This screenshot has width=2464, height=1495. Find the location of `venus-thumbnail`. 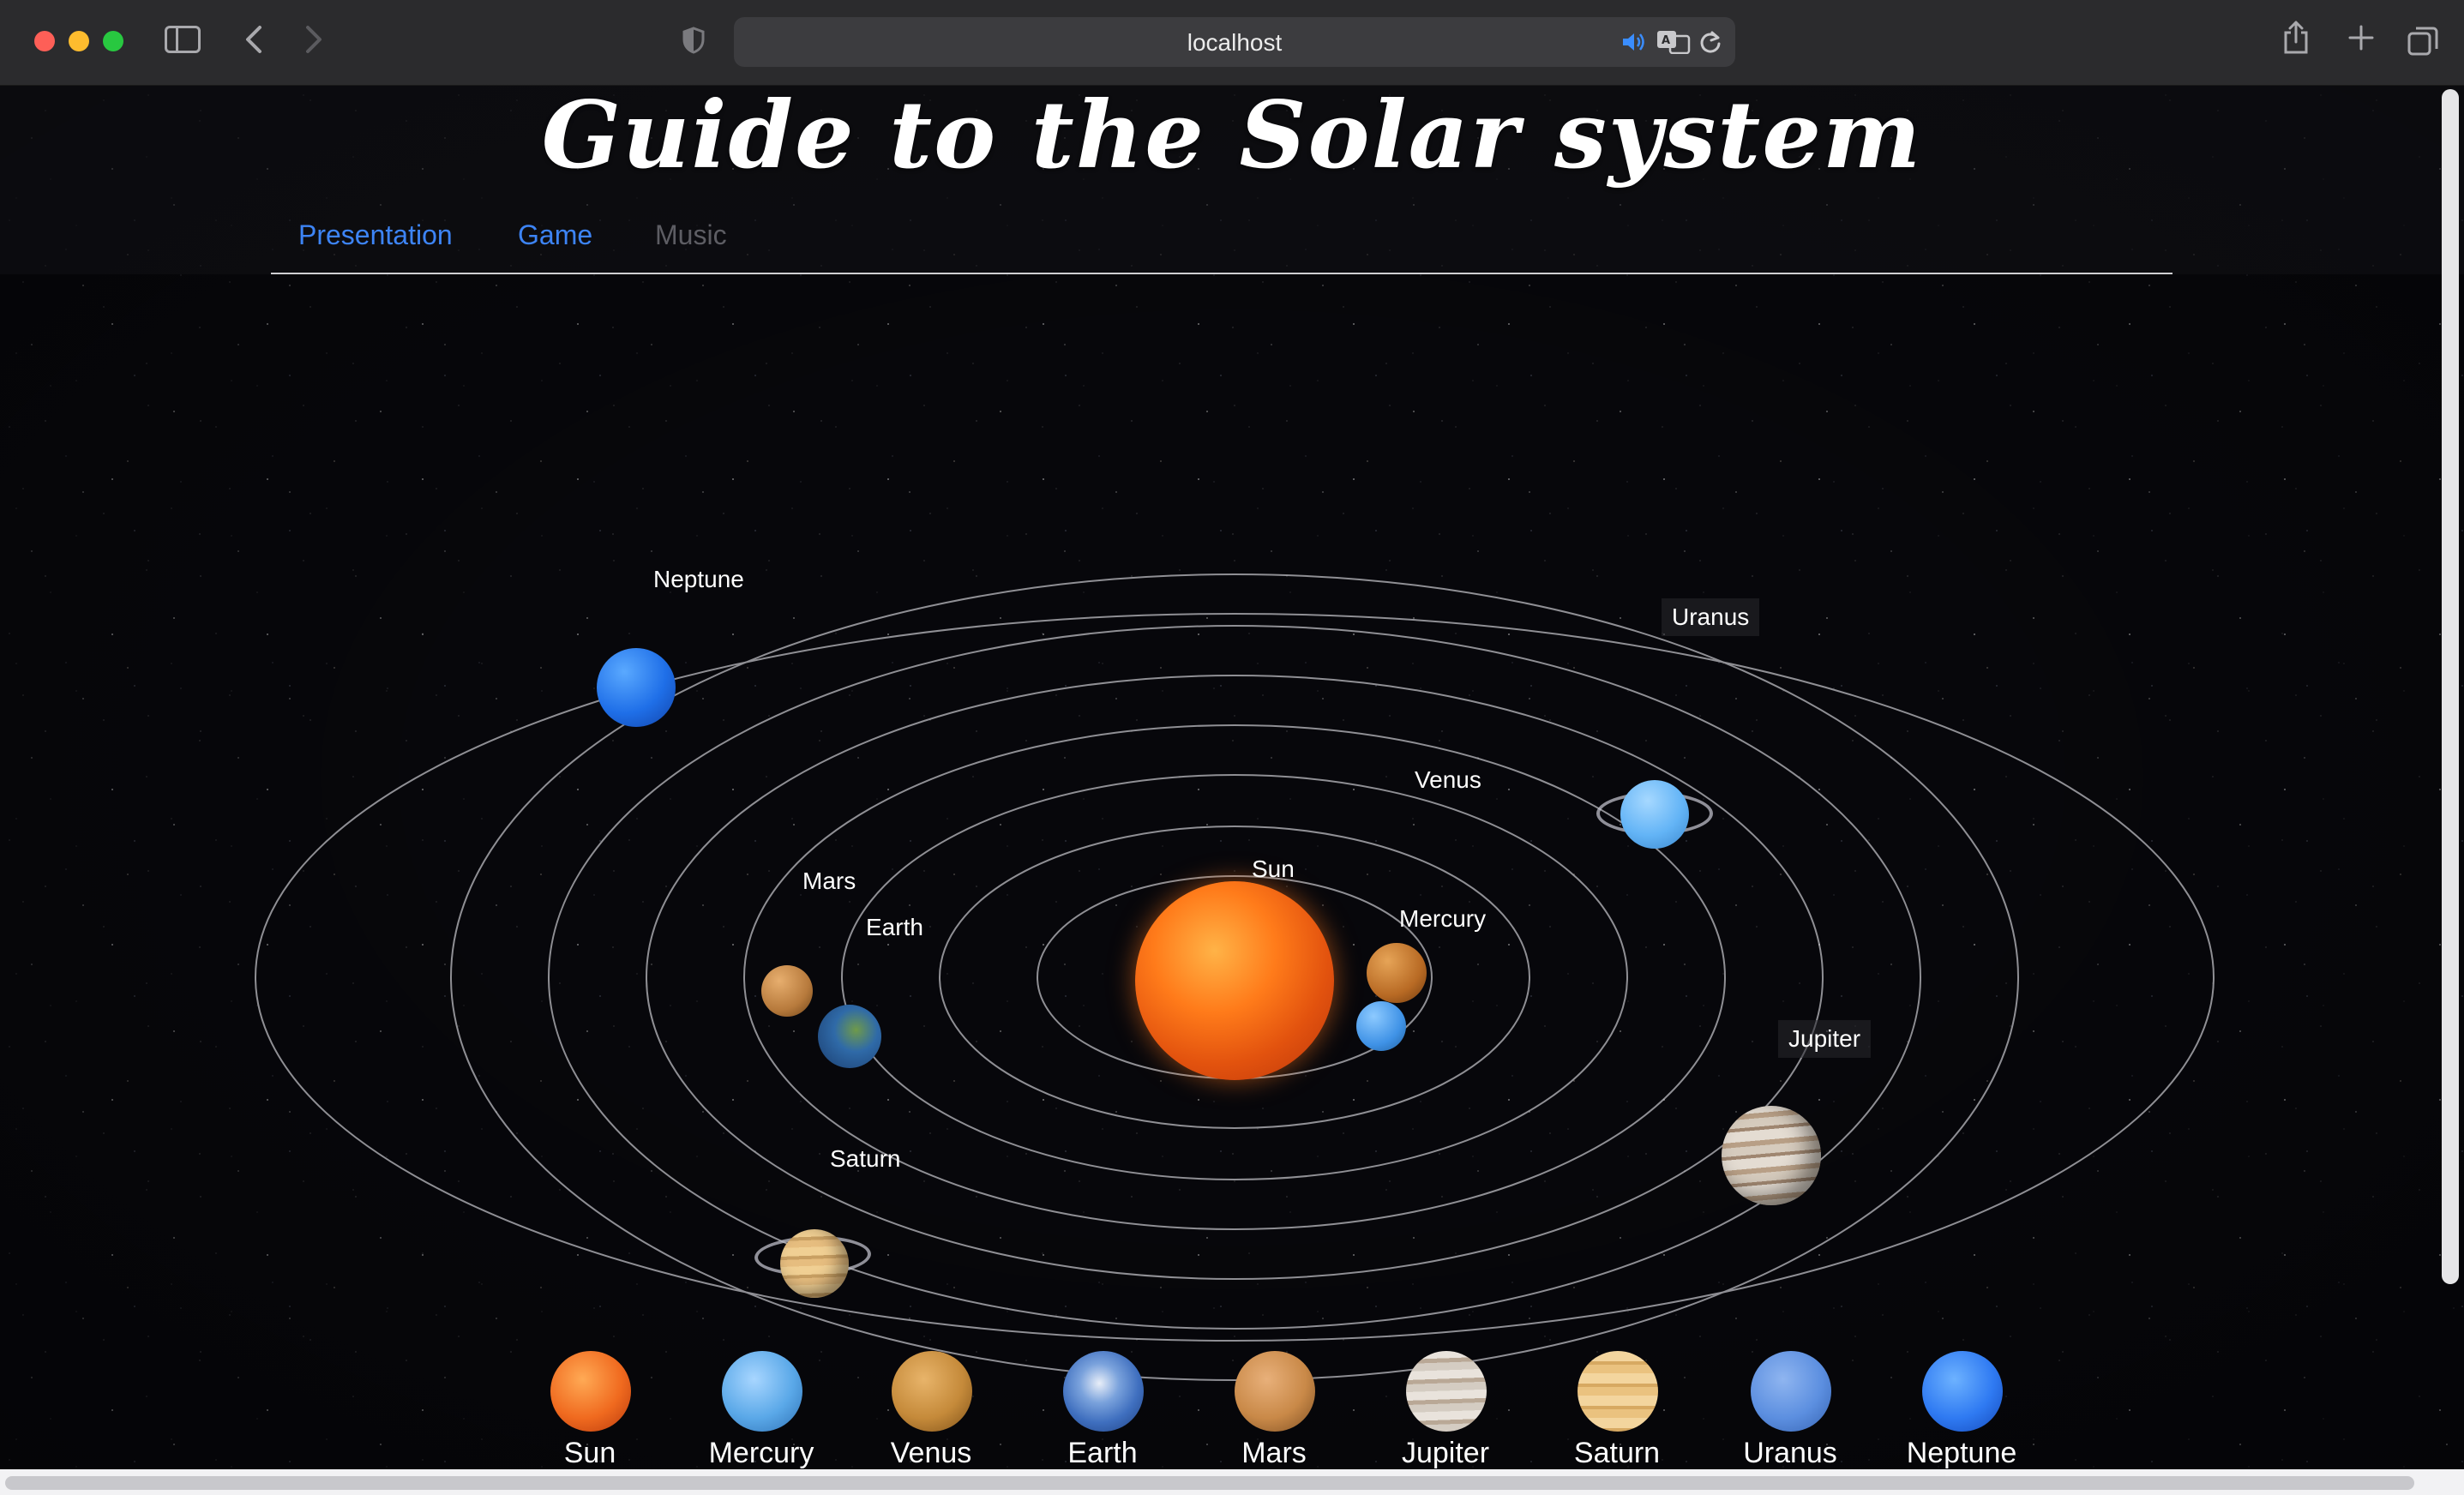

venus-thumbnail is located at coordinates (932, 1391).